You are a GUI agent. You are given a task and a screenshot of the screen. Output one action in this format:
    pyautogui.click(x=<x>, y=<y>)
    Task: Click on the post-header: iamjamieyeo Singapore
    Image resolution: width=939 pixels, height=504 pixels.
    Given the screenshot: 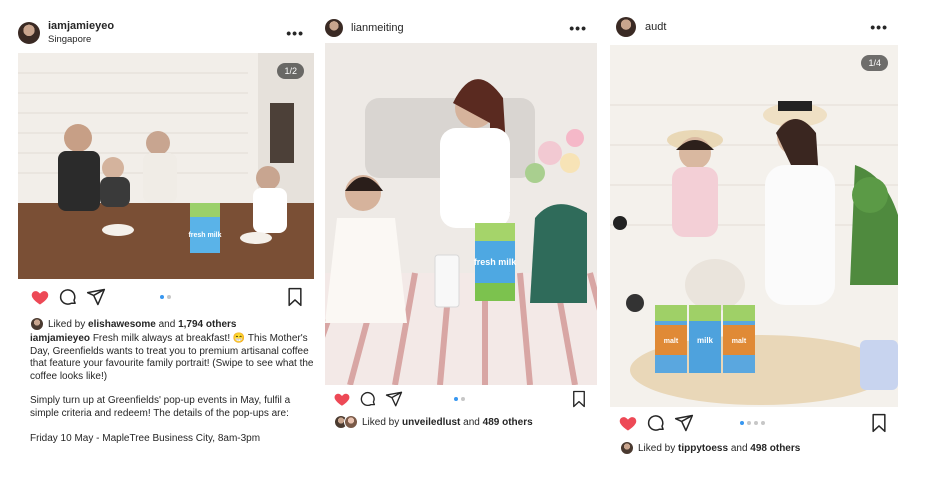 What is the action you would take?
    pyautogui.click(x=66, y=32)
    